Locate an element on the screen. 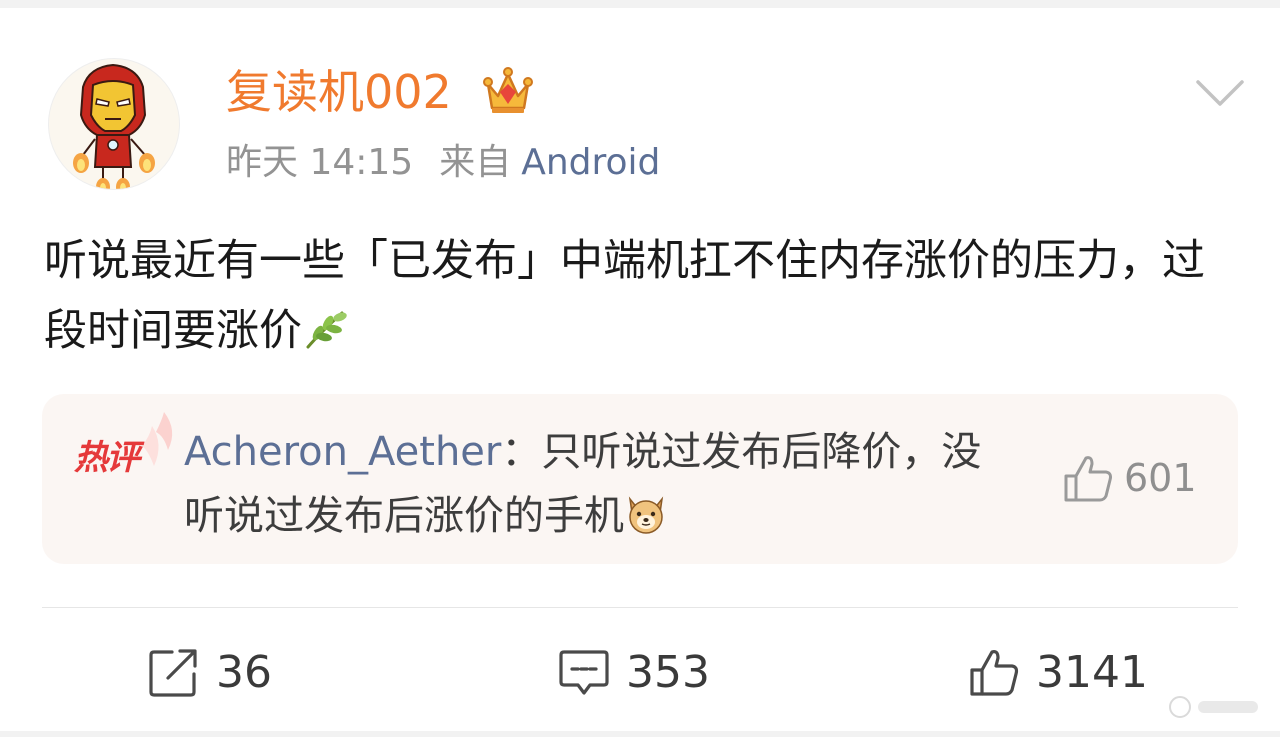  share-count: 36 is located at coordinates (244, 672).